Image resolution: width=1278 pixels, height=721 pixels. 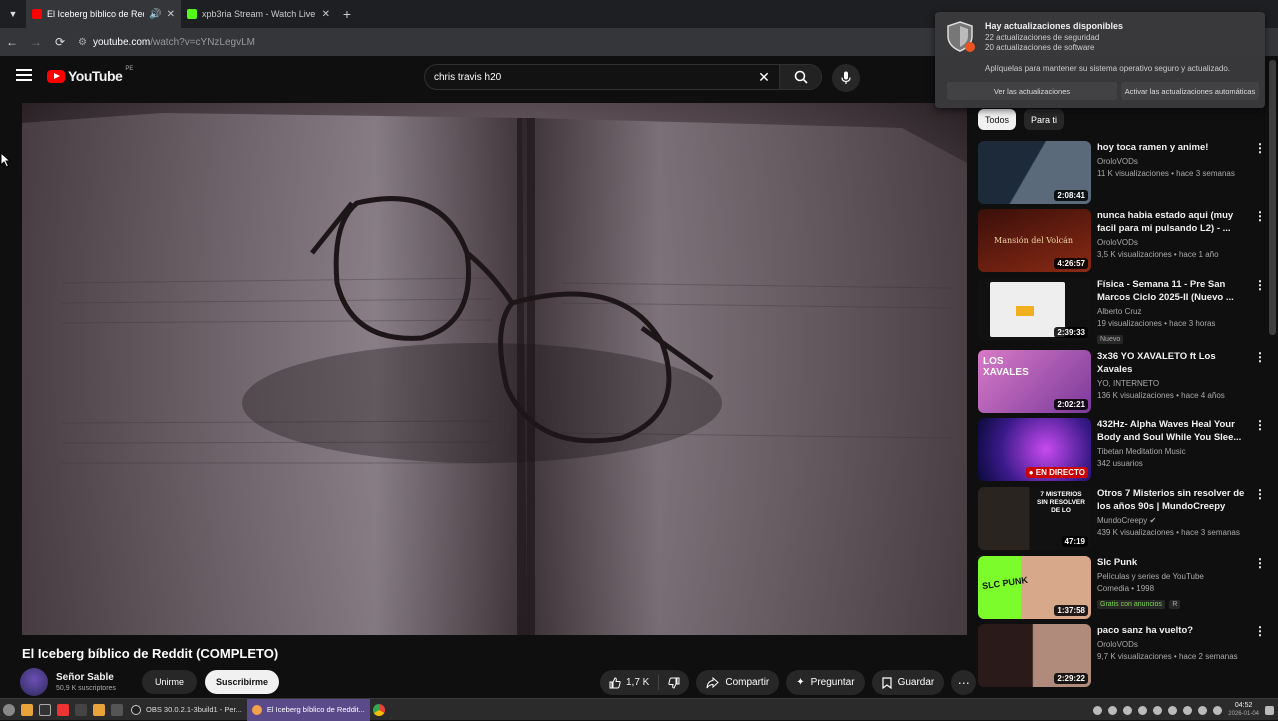 I want to click on folder-icon, so click(x=99, y=710).